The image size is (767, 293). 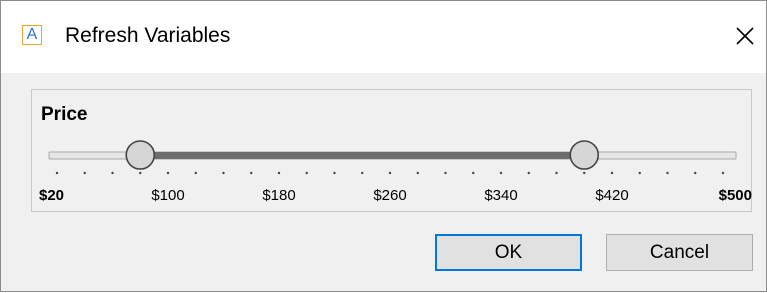 What do you see at coordinates (390, 195) in the screenshot?
I see `slider-tick-label: $260` at bounding box center [390, 195].